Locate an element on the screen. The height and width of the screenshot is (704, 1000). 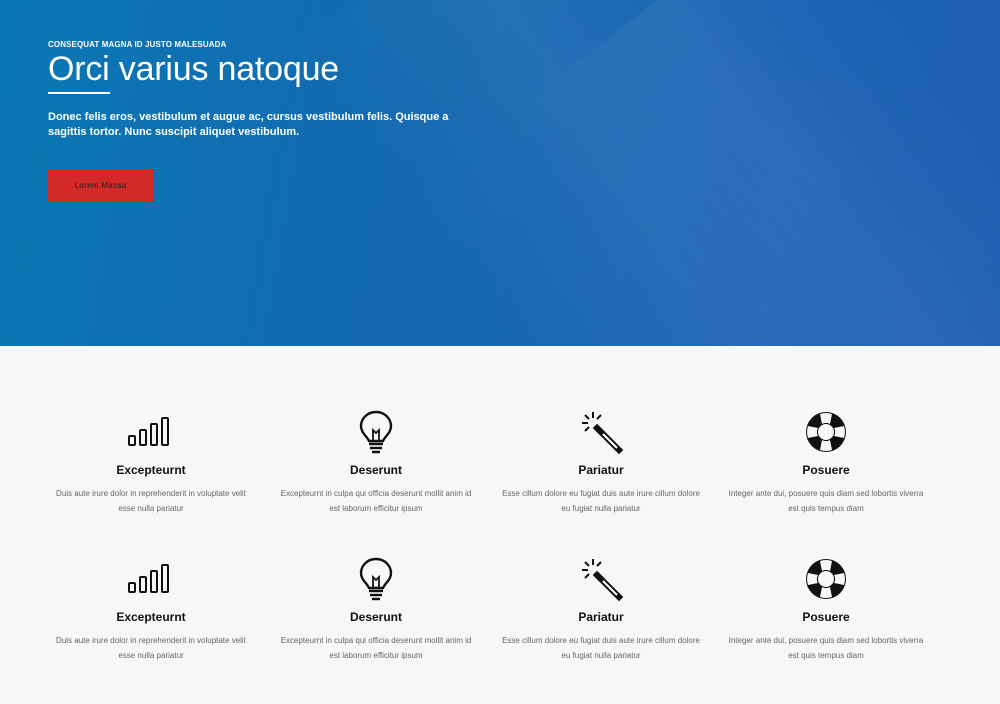
title-underline is located at coordinates (79, 93).